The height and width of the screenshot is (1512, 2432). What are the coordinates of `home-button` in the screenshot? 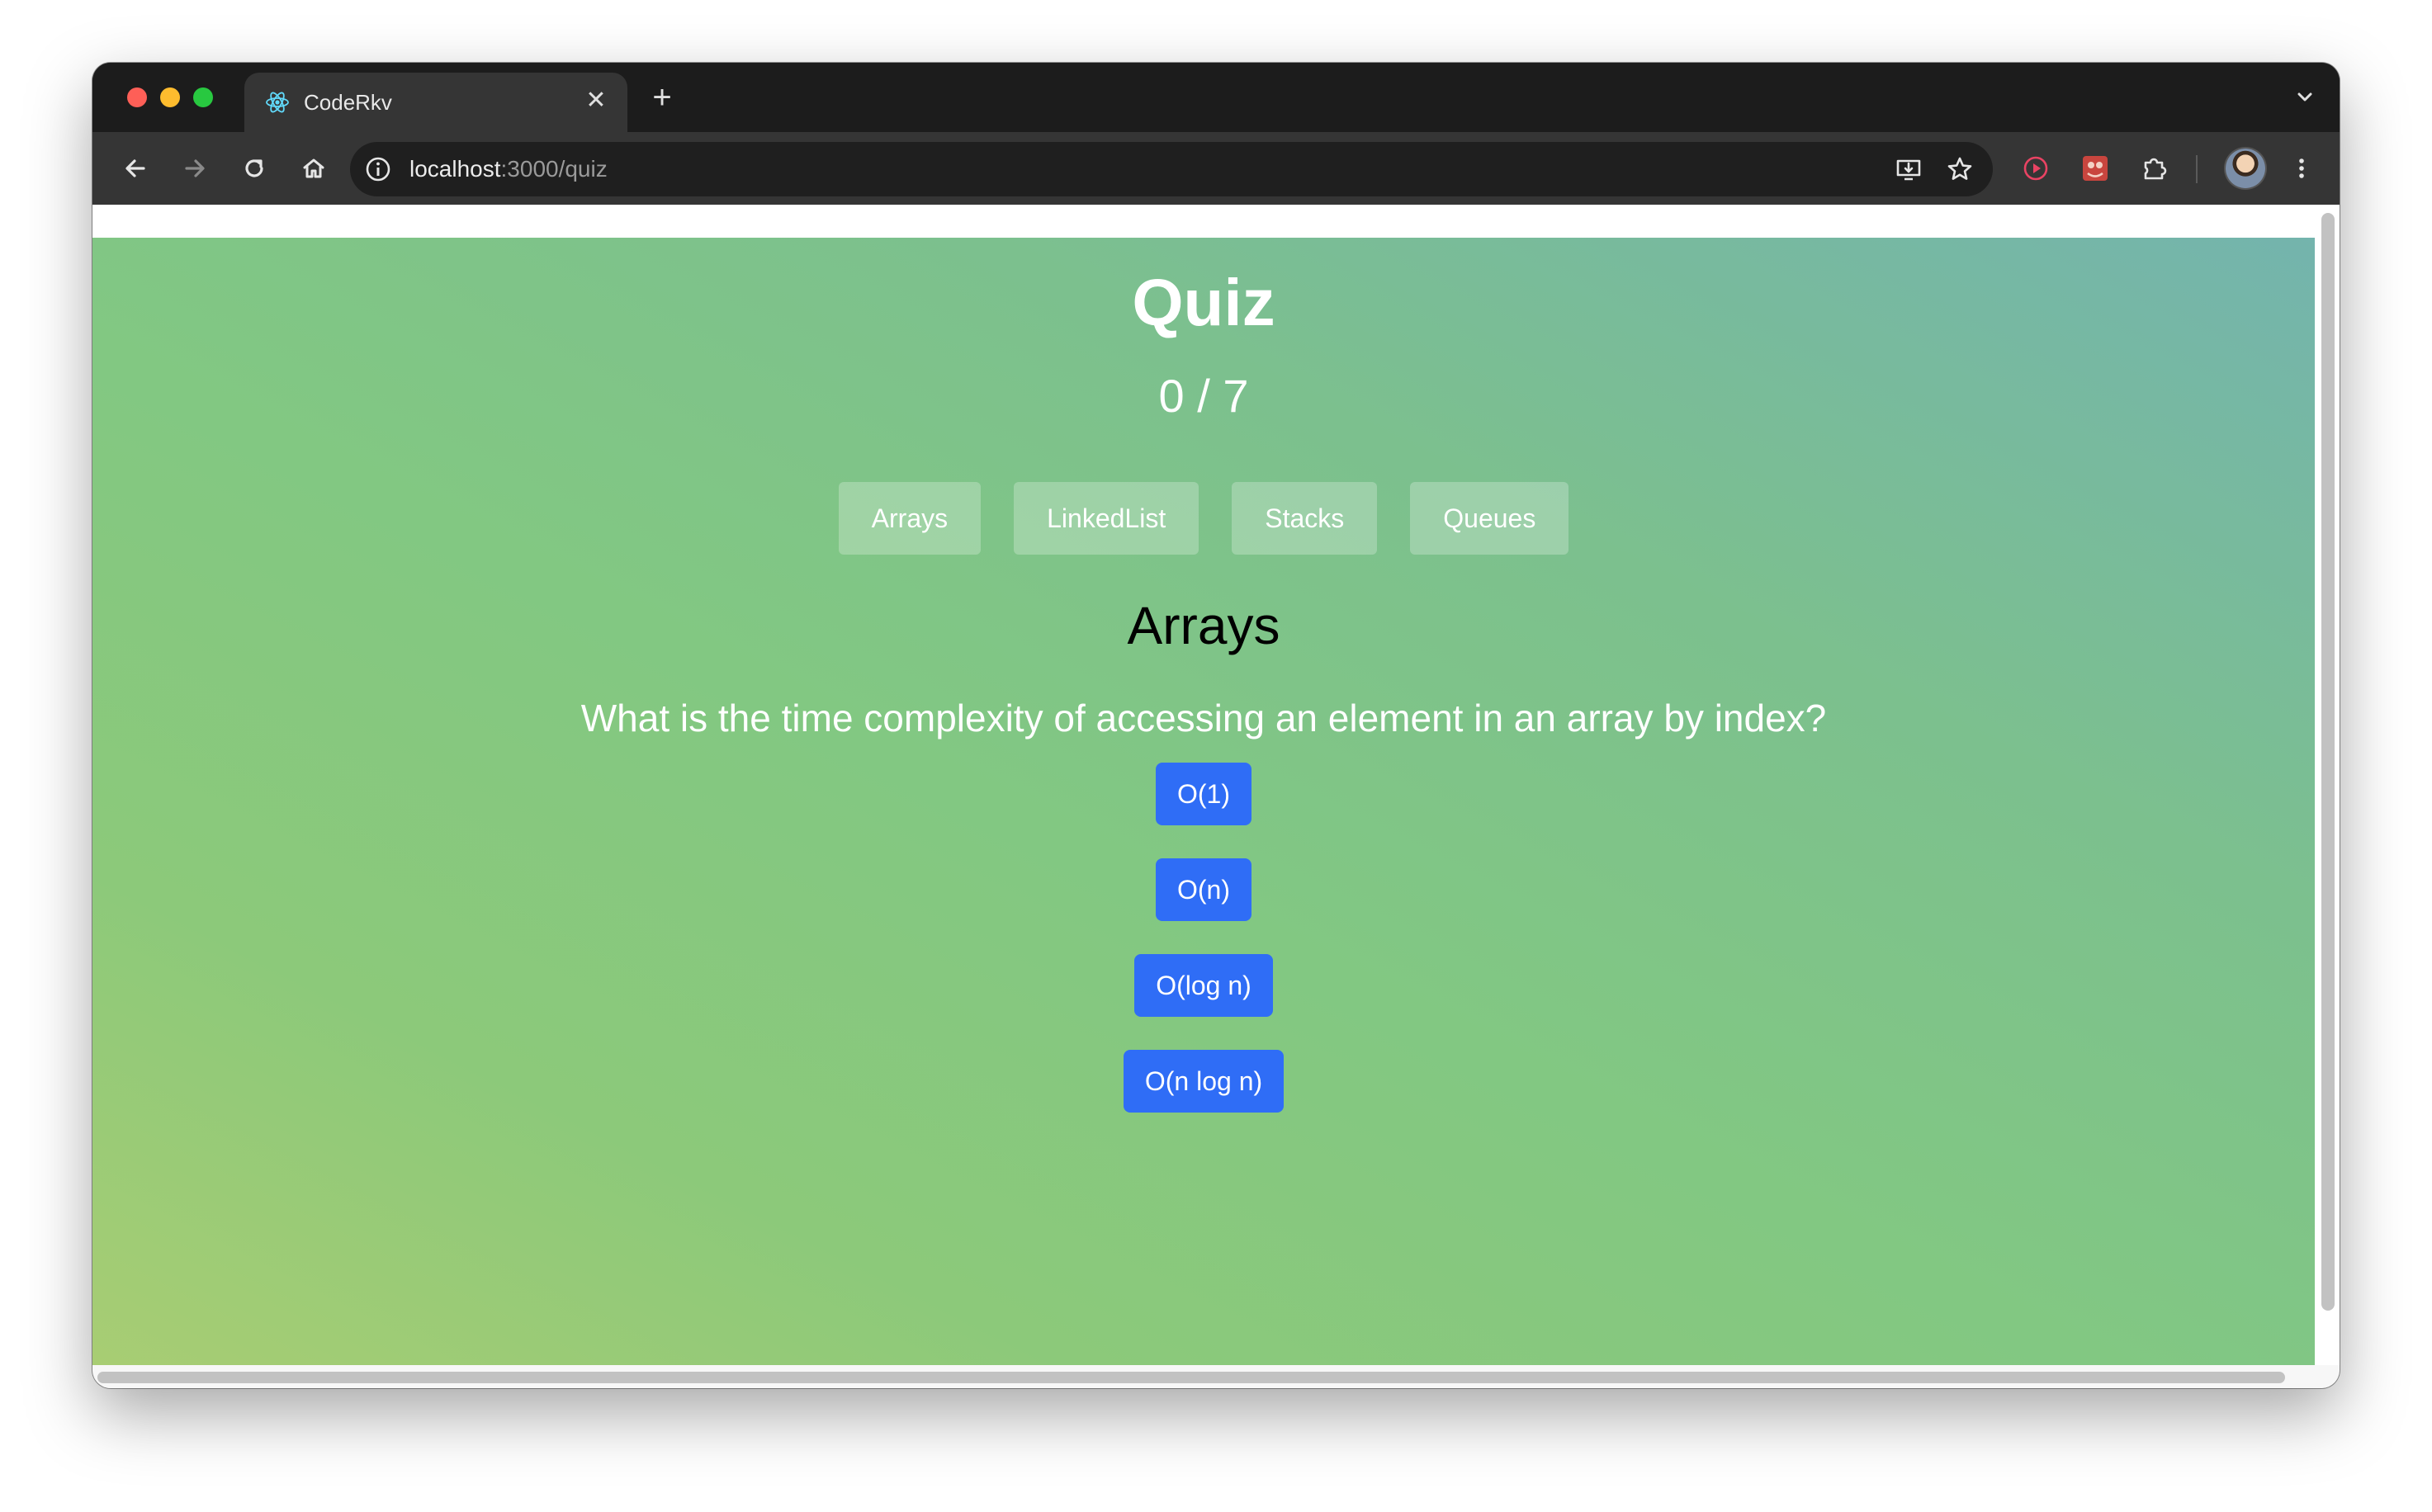 It's located at (314, 169).